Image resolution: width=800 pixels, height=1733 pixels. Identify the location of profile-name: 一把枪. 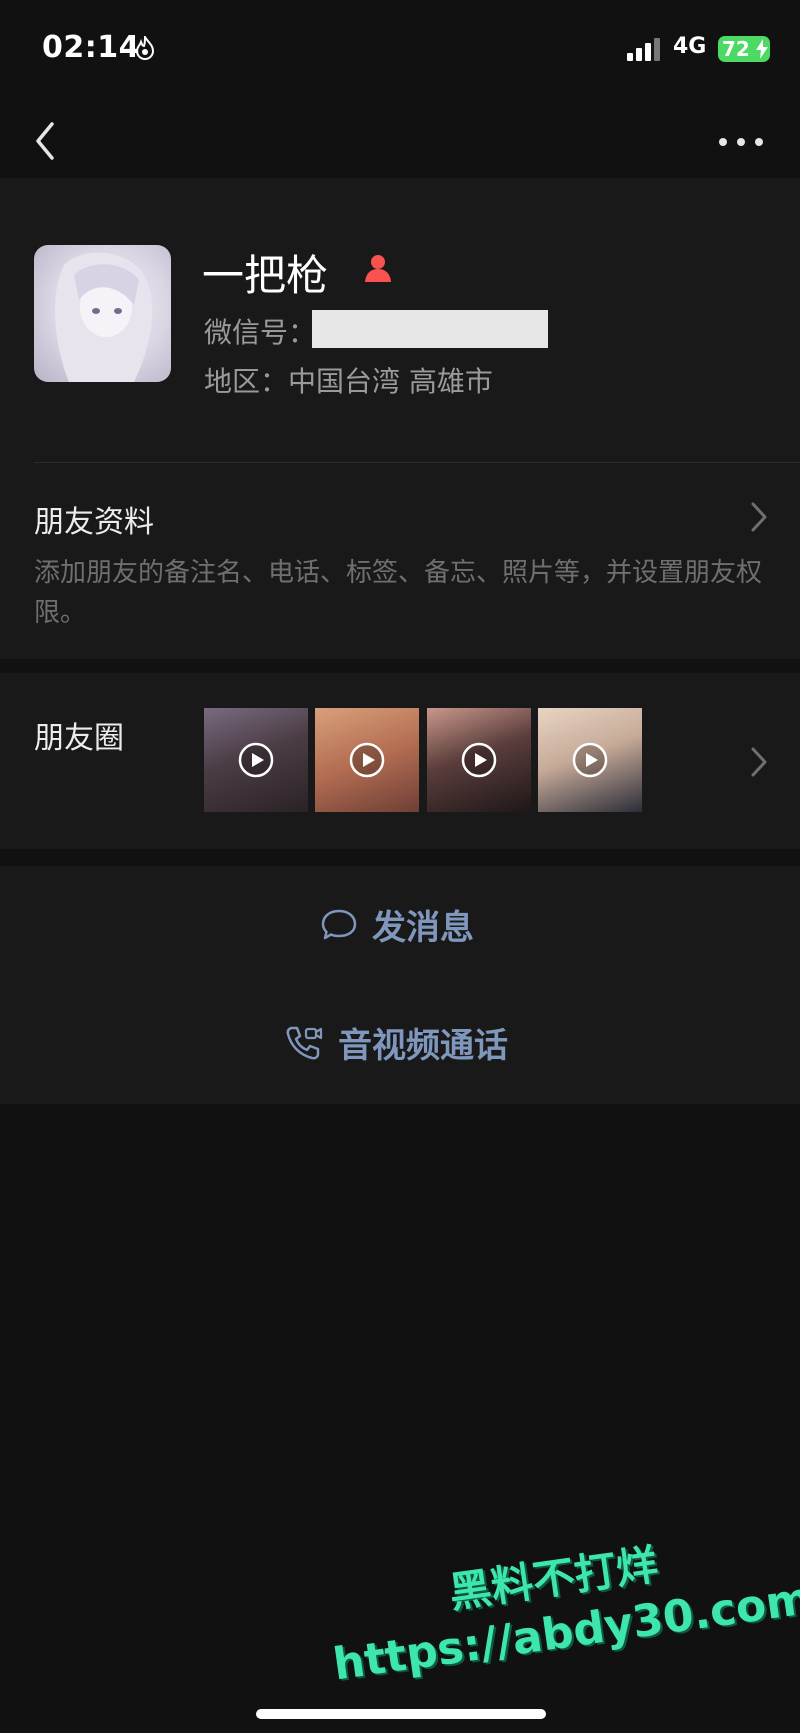
(265, 275).